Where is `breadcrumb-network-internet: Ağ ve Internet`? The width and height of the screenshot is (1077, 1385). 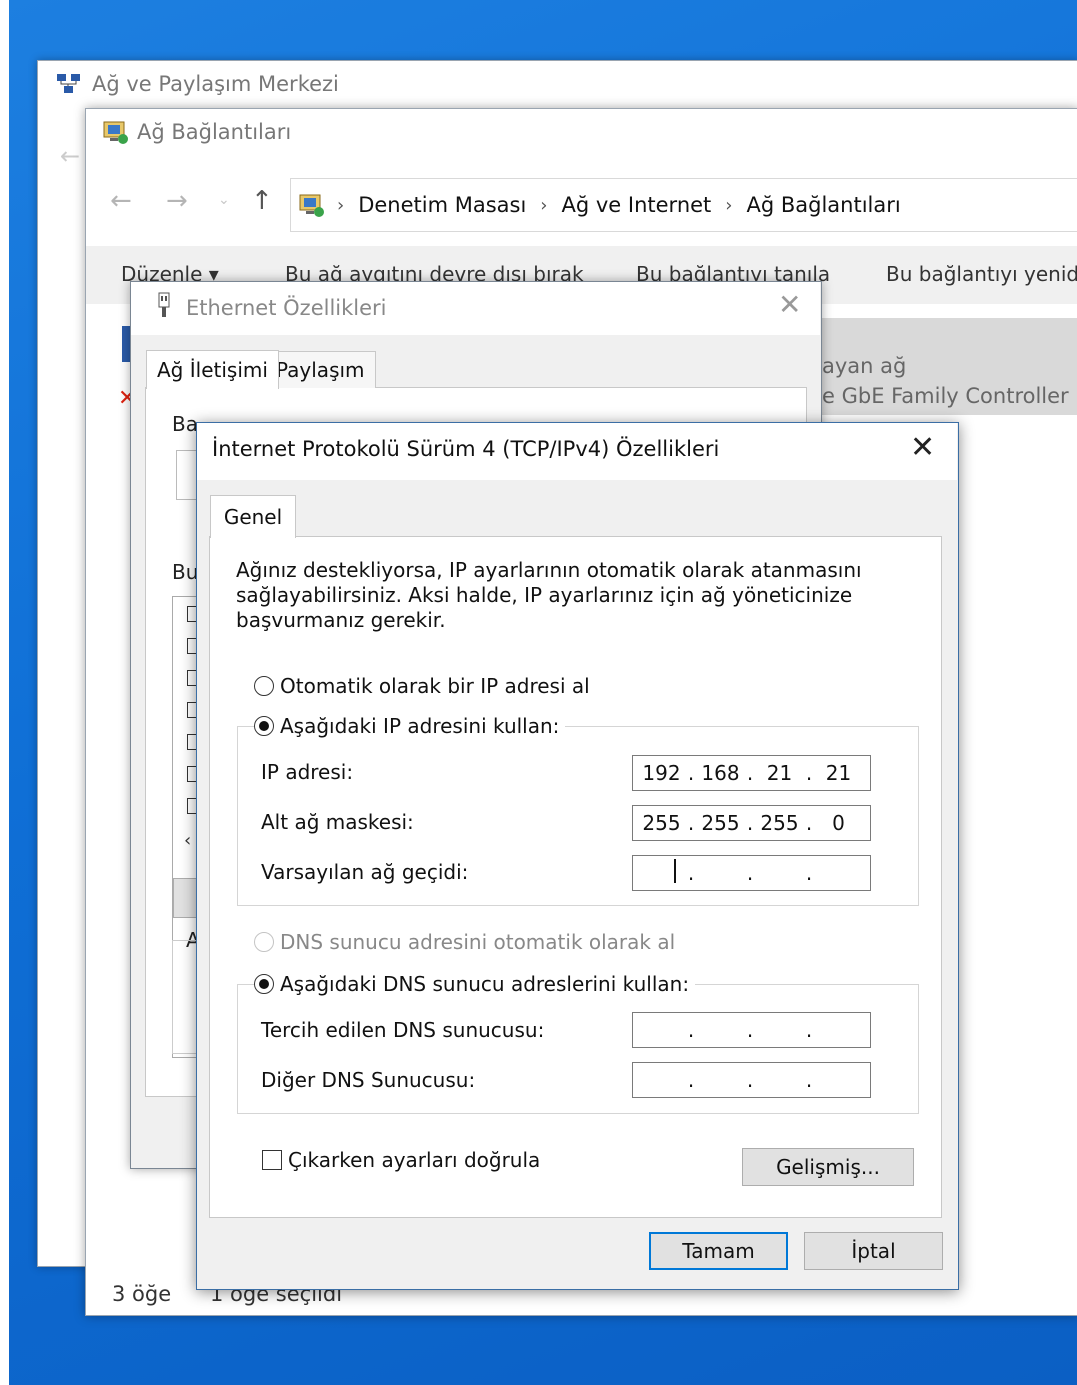
breadcrumb-network-internet: Ağ ve Internet is located at coordinates (637, 205).